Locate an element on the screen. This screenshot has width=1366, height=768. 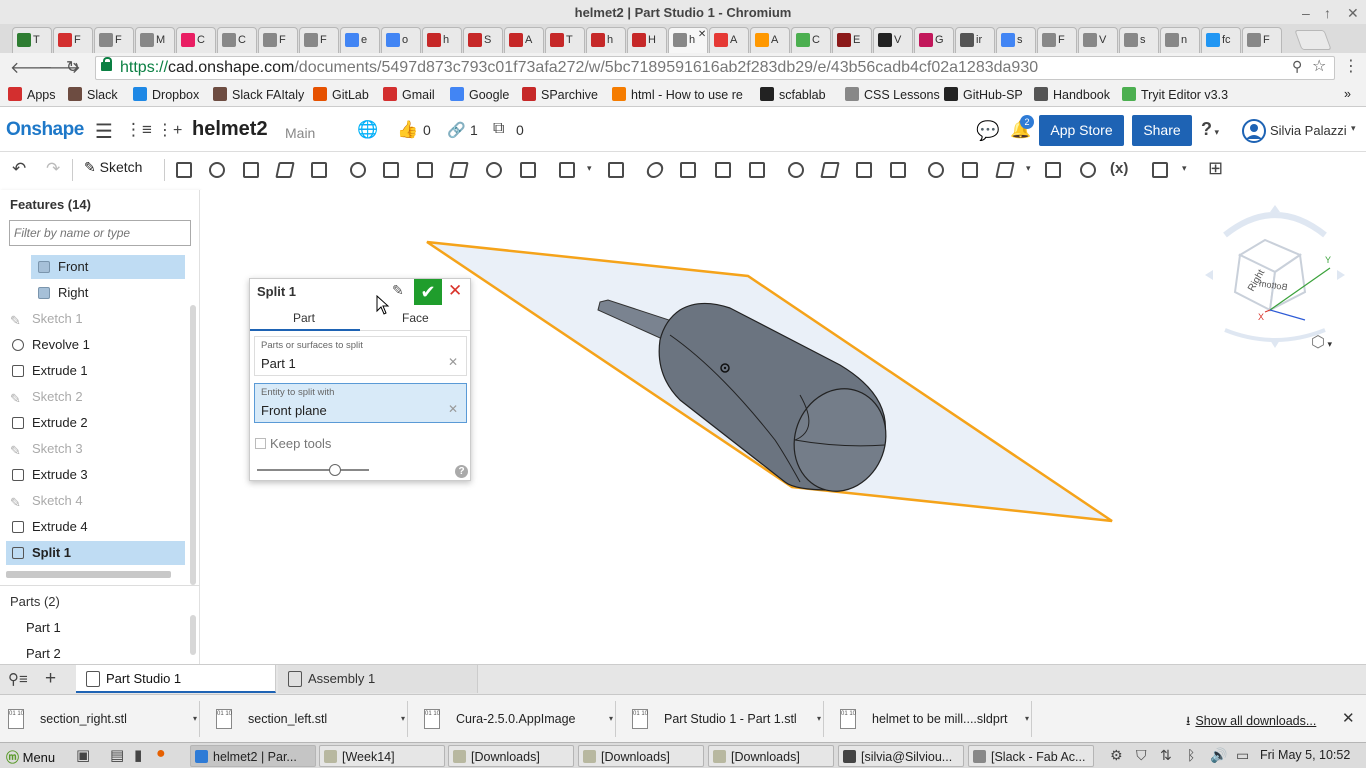
bookmark-item: Dropbox is located at coordinates (166, 94).